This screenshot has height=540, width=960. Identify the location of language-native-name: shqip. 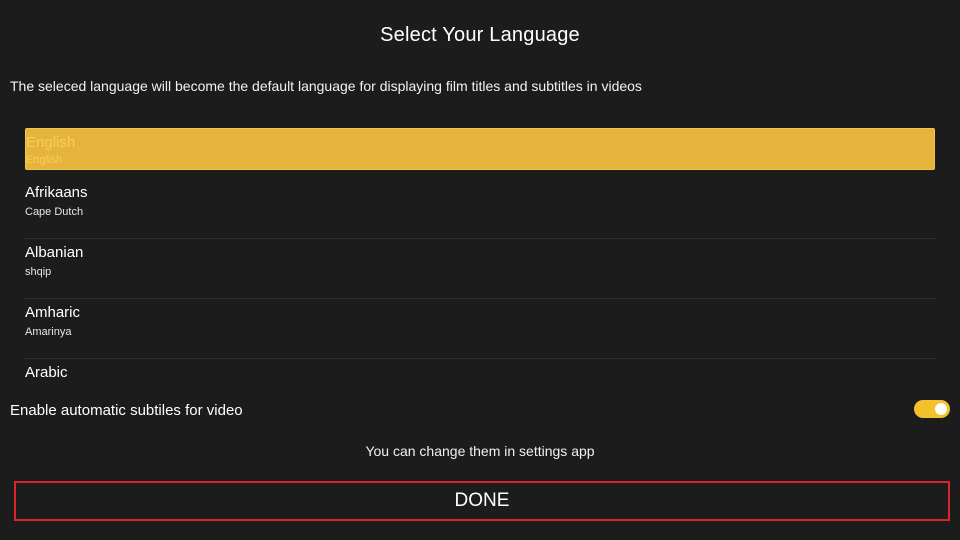
(38, 272).